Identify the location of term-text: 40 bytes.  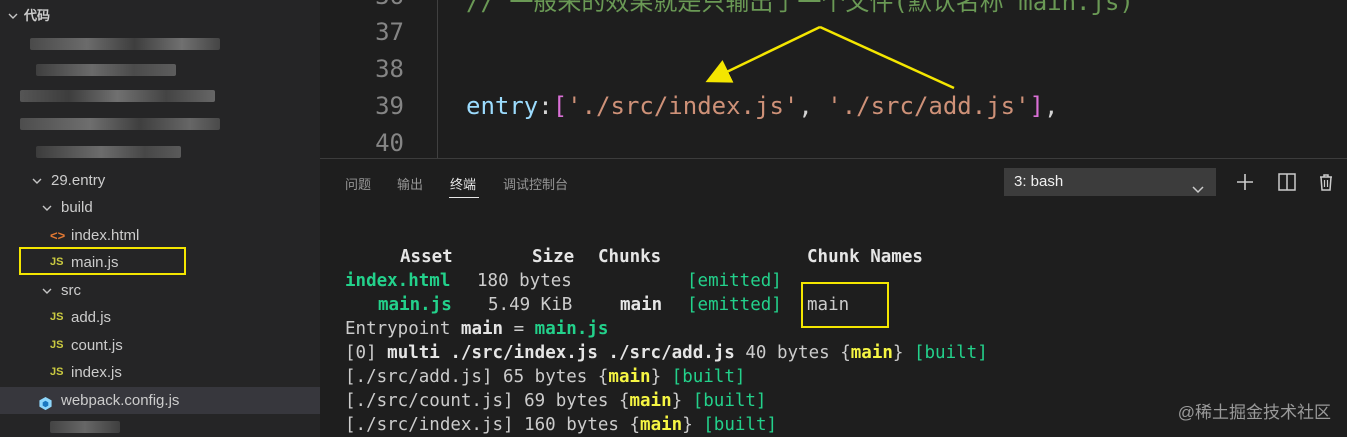
(787, 353).